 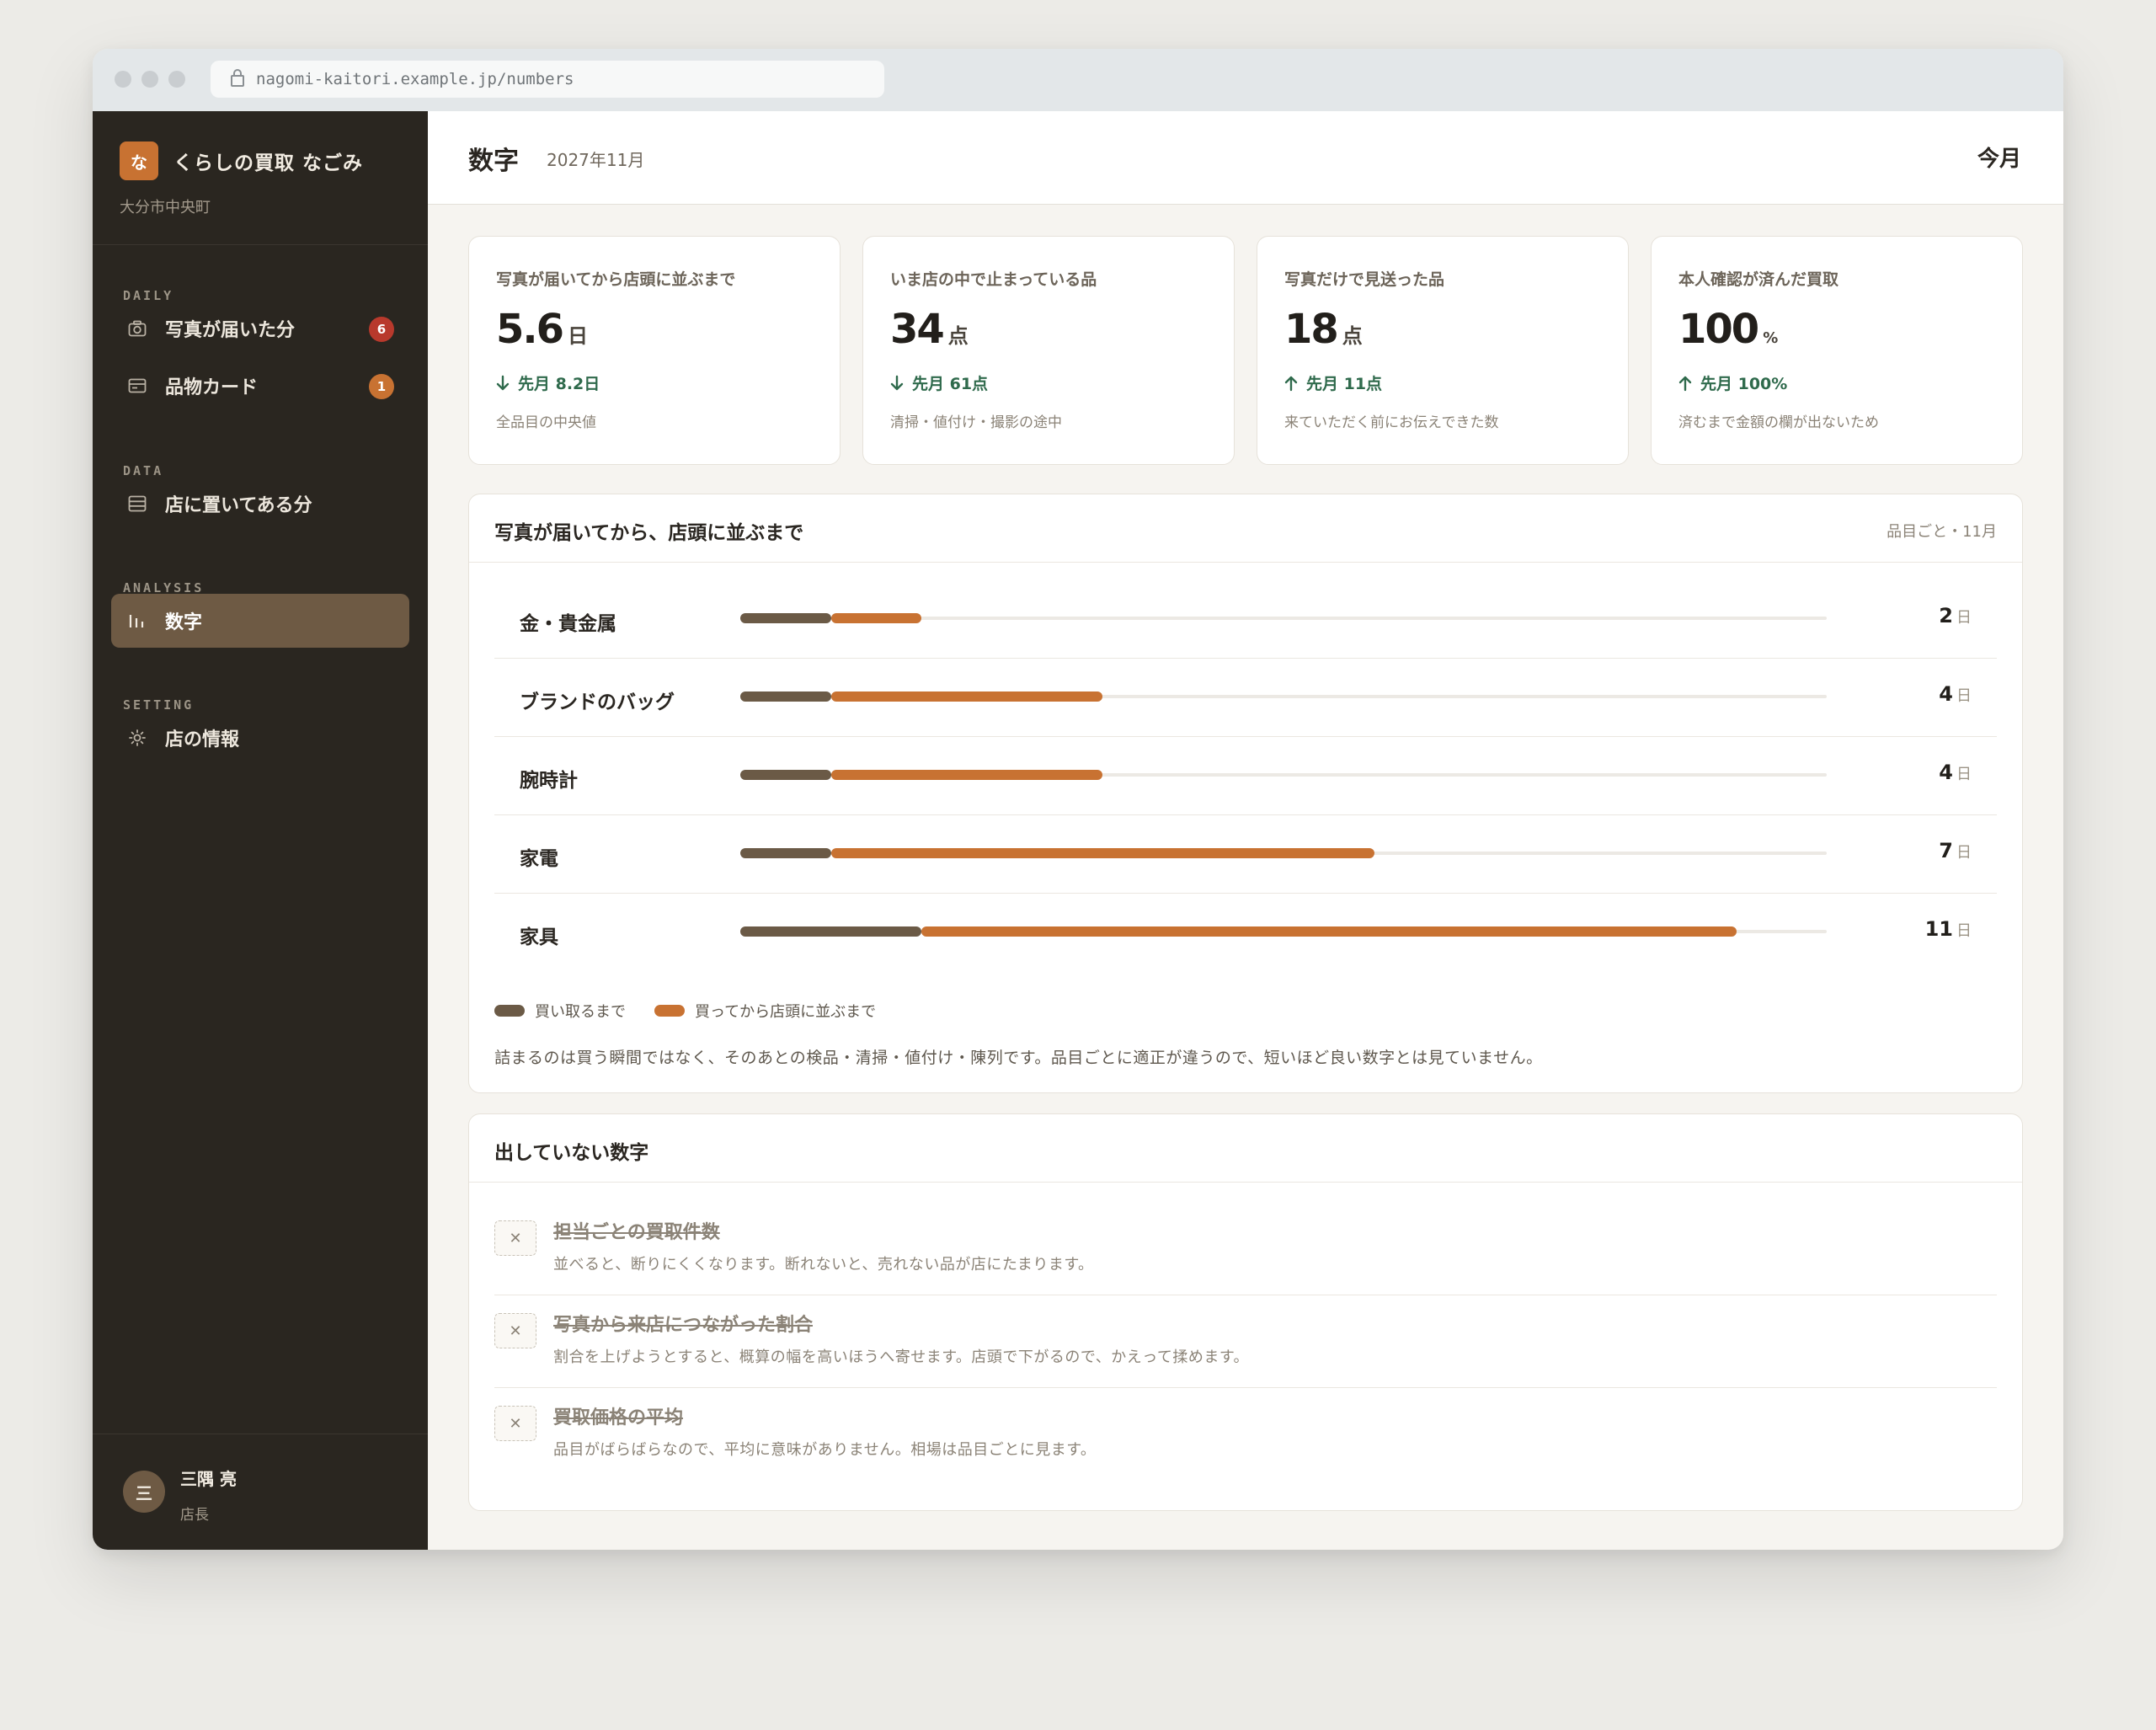 What do you see at coordinates (1245, 698) in the screenshot?
I see `lead-time-row: ブランドのバッグ 4 日` at bounding box center [1245, 698].